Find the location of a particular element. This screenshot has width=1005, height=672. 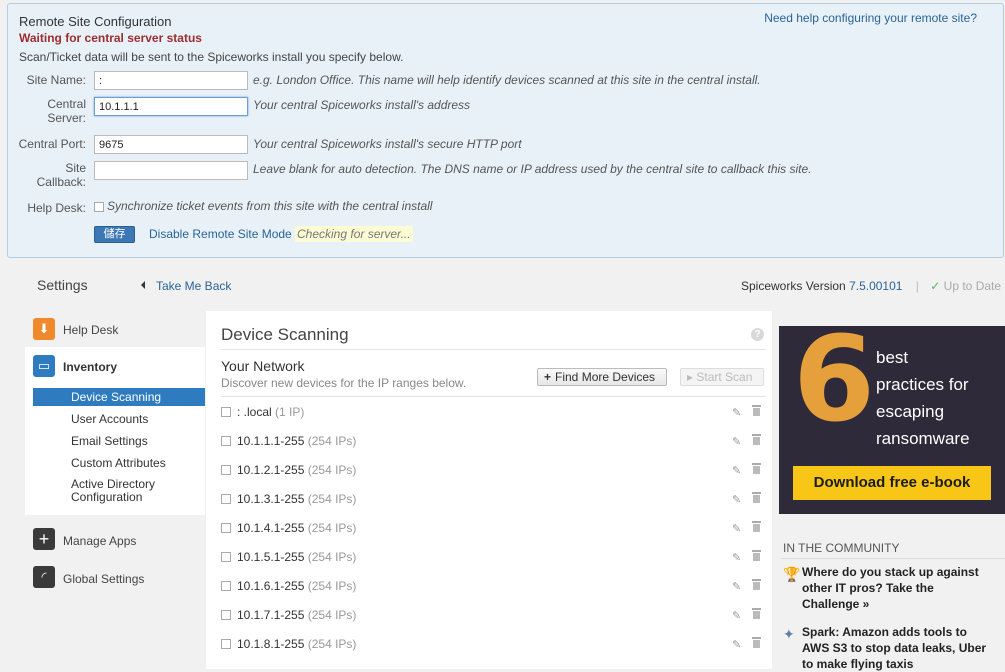

nav-inventory-label: Inventory is located at coordinates (90, 367).